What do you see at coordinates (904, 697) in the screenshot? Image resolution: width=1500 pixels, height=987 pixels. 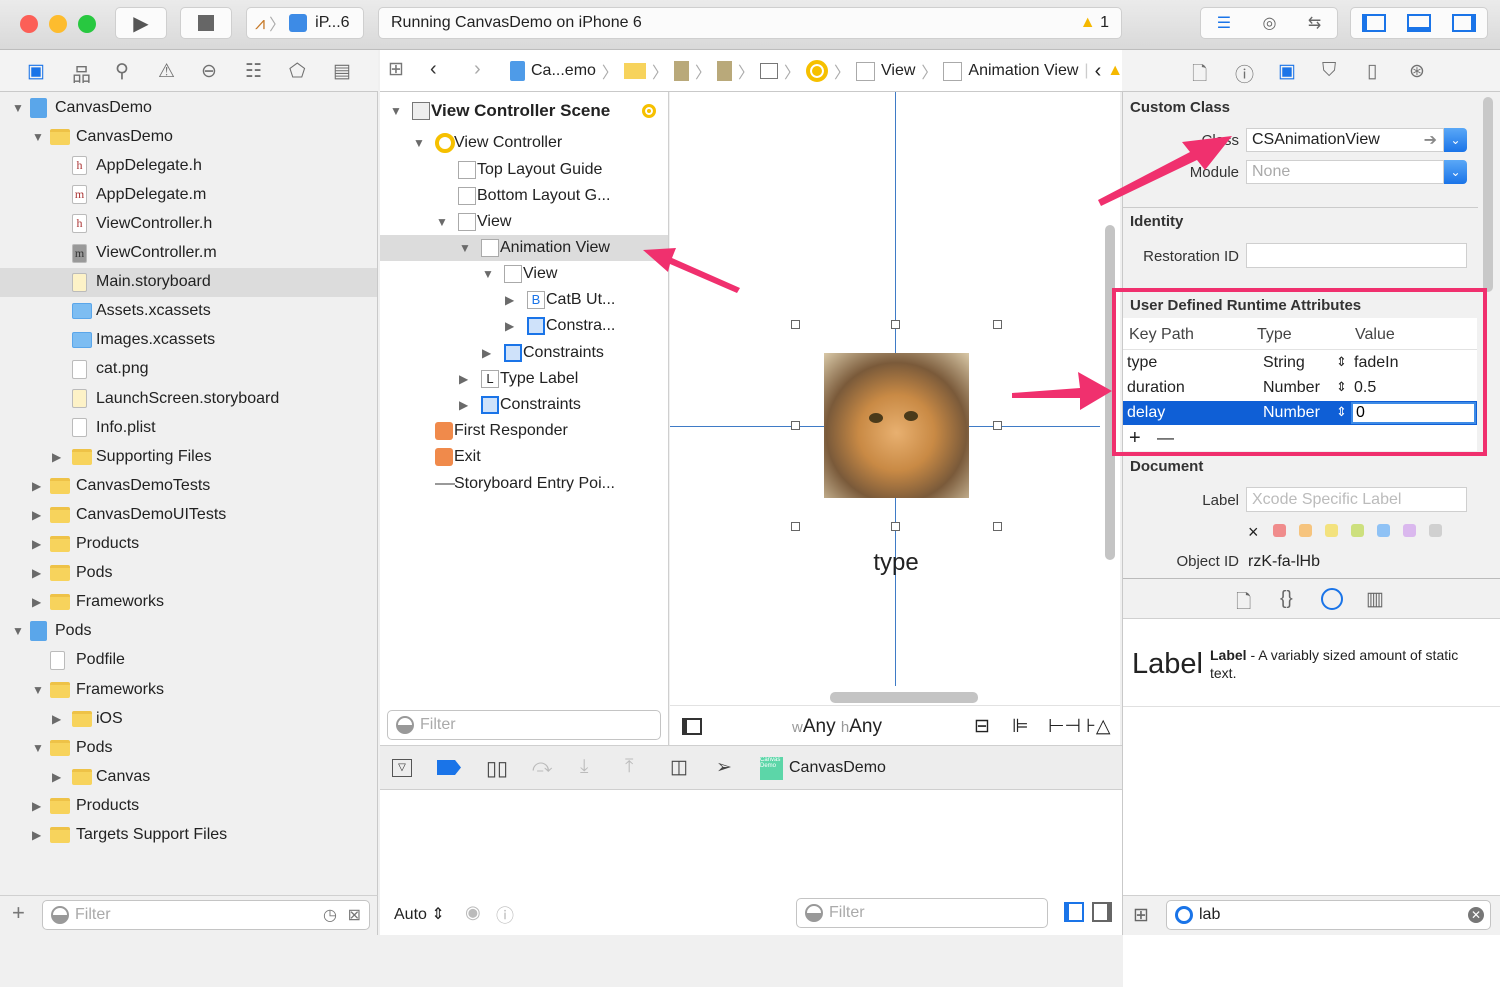 I see `horizontal-scrollbar` at bounding box center [904, 697].